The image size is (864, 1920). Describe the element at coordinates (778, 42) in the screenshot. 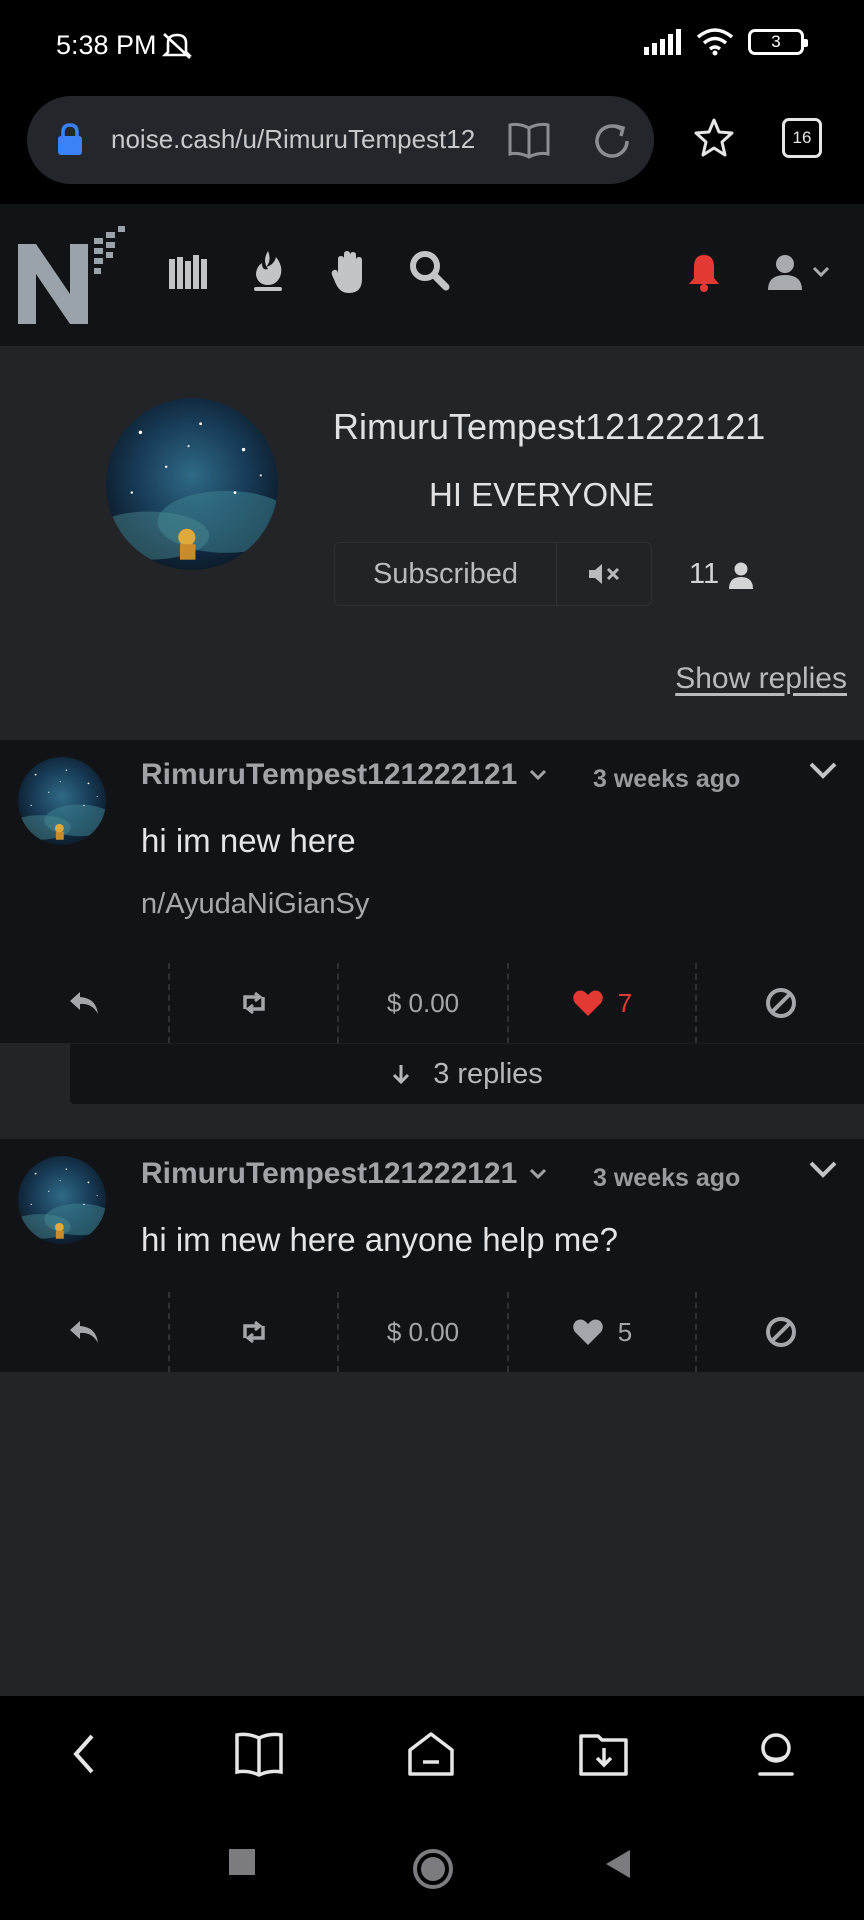

I see `battery-icon: 3` at that location.